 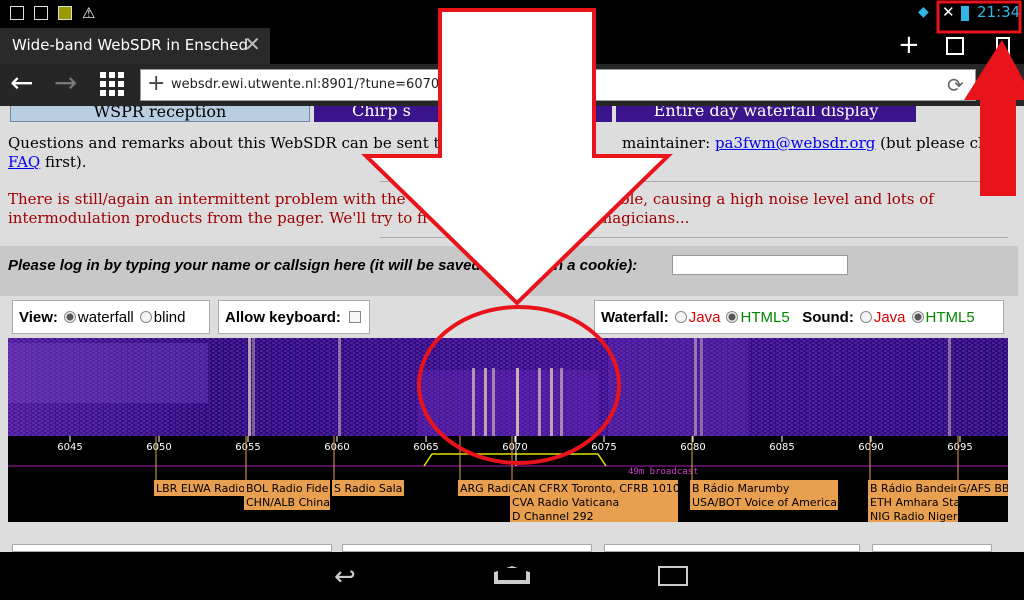 What do you see at coordinates (65, 13) in the screenshot?
I see `app-notification-icon` at bounding box center [65, 13].